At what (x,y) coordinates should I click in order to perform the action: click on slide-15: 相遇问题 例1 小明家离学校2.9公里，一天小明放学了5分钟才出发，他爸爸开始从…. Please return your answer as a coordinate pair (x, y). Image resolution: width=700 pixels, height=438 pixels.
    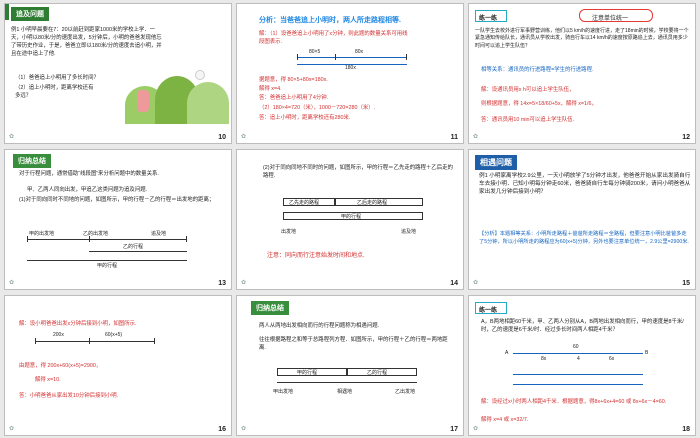
    Looking at the image, I should click on (582, 219).